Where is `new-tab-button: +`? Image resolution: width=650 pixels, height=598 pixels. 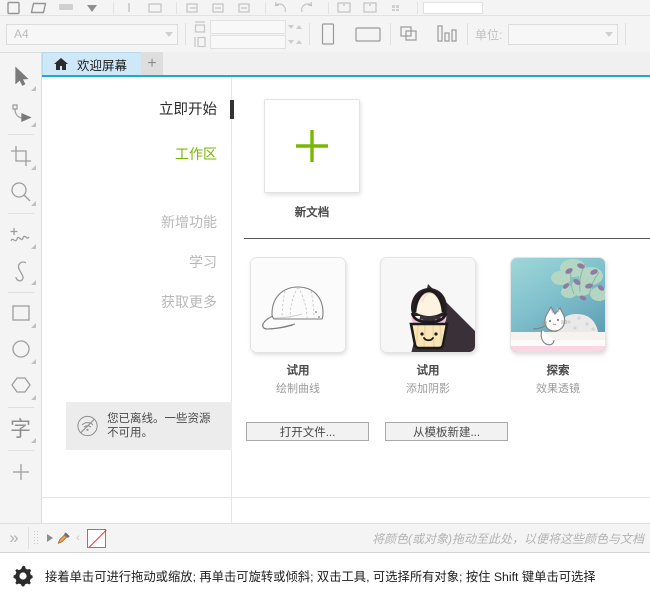 new-tab-button: + is located at coordinates (152, 63).